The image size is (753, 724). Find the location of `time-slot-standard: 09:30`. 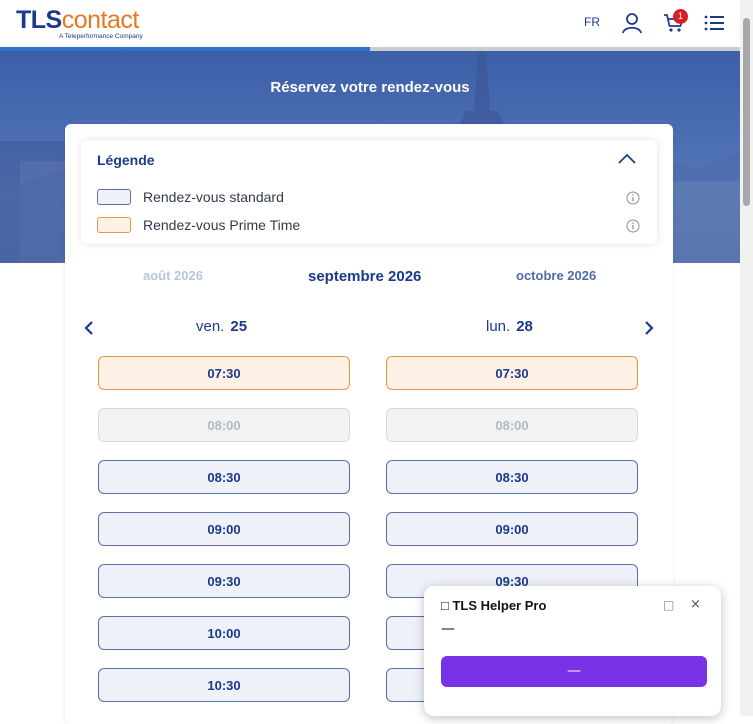

time-slot-standard: 09:30 is located at coordinates (224, 581).